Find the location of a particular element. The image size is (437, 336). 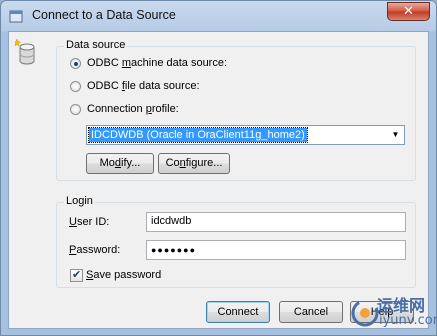

radio-connection-profile-label: Connection profile: is located at coordinates (133, 109).